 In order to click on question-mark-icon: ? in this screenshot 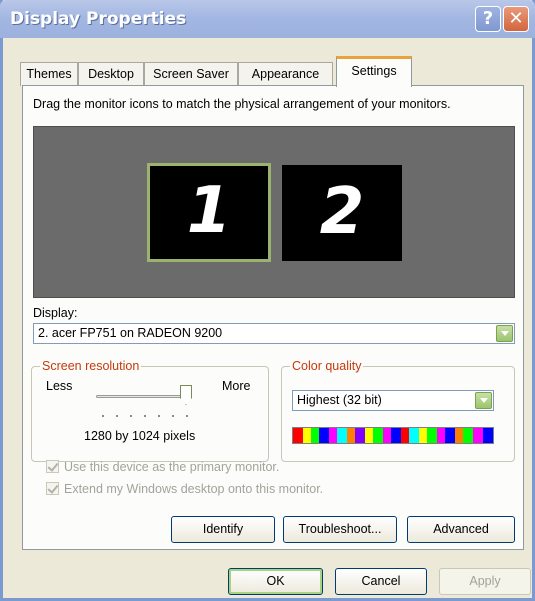, I will do `click(488, 18)`.